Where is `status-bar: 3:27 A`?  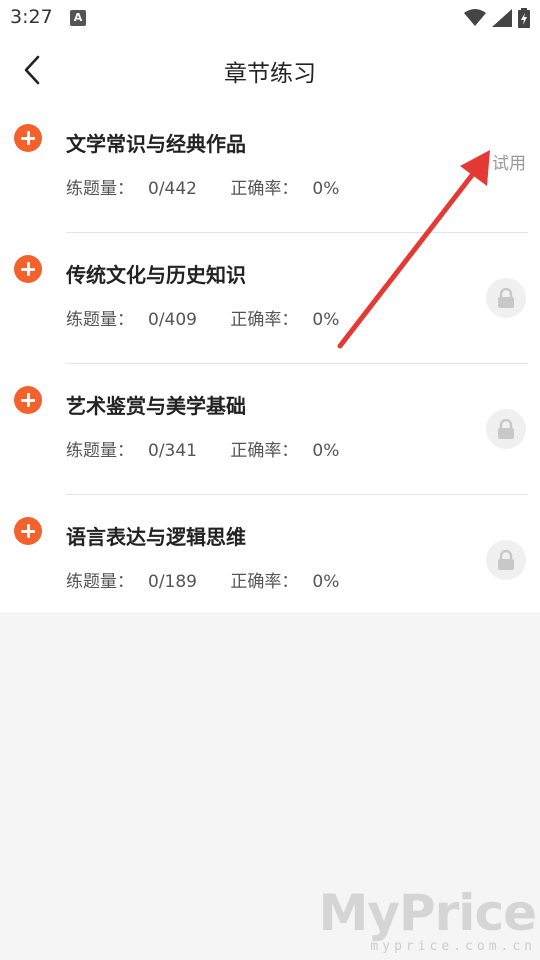 status-bar: 3:27 A is located at coordinates (270, 19).